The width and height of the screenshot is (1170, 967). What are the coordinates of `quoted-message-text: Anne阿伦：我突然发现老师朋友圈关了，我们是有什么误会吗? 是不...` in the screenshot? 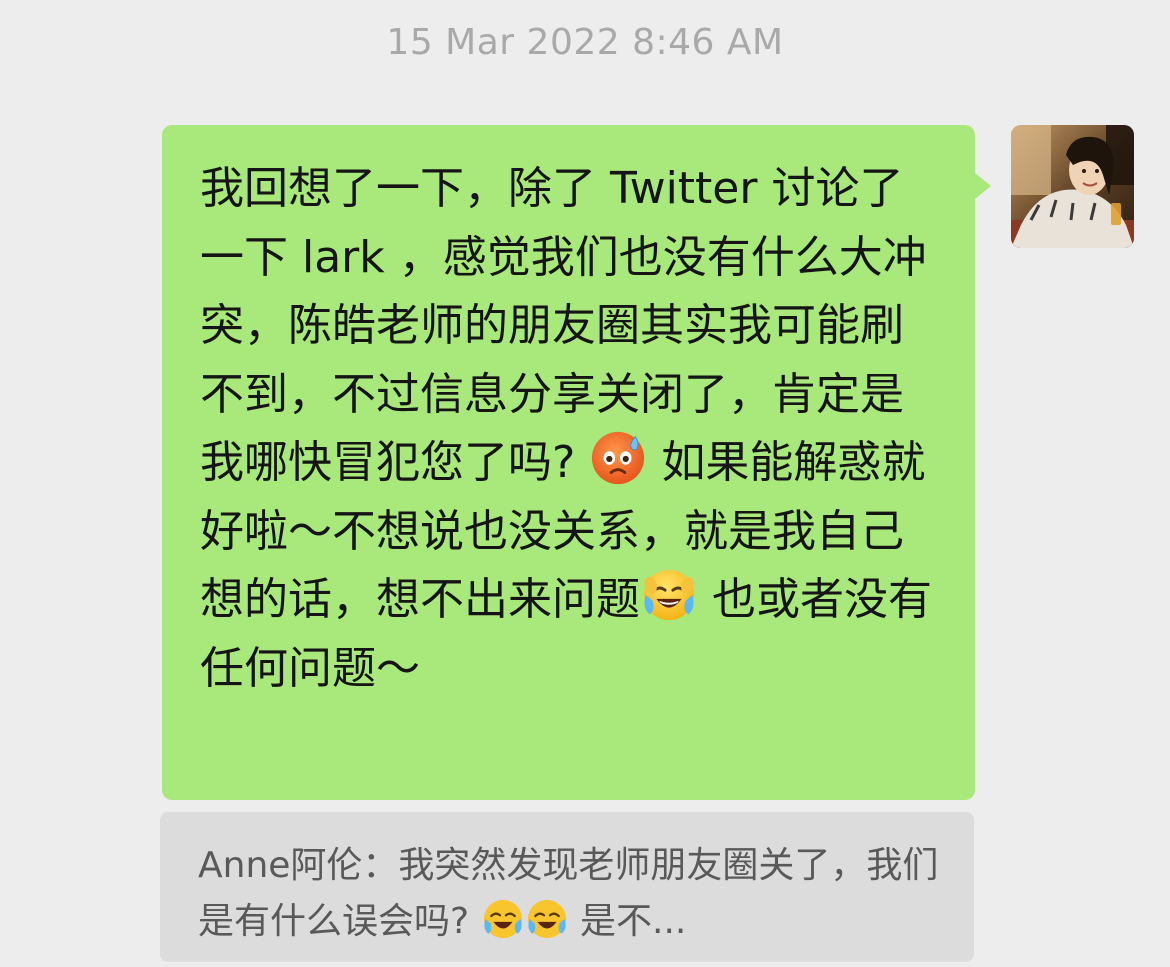 It's located at (569, 894).